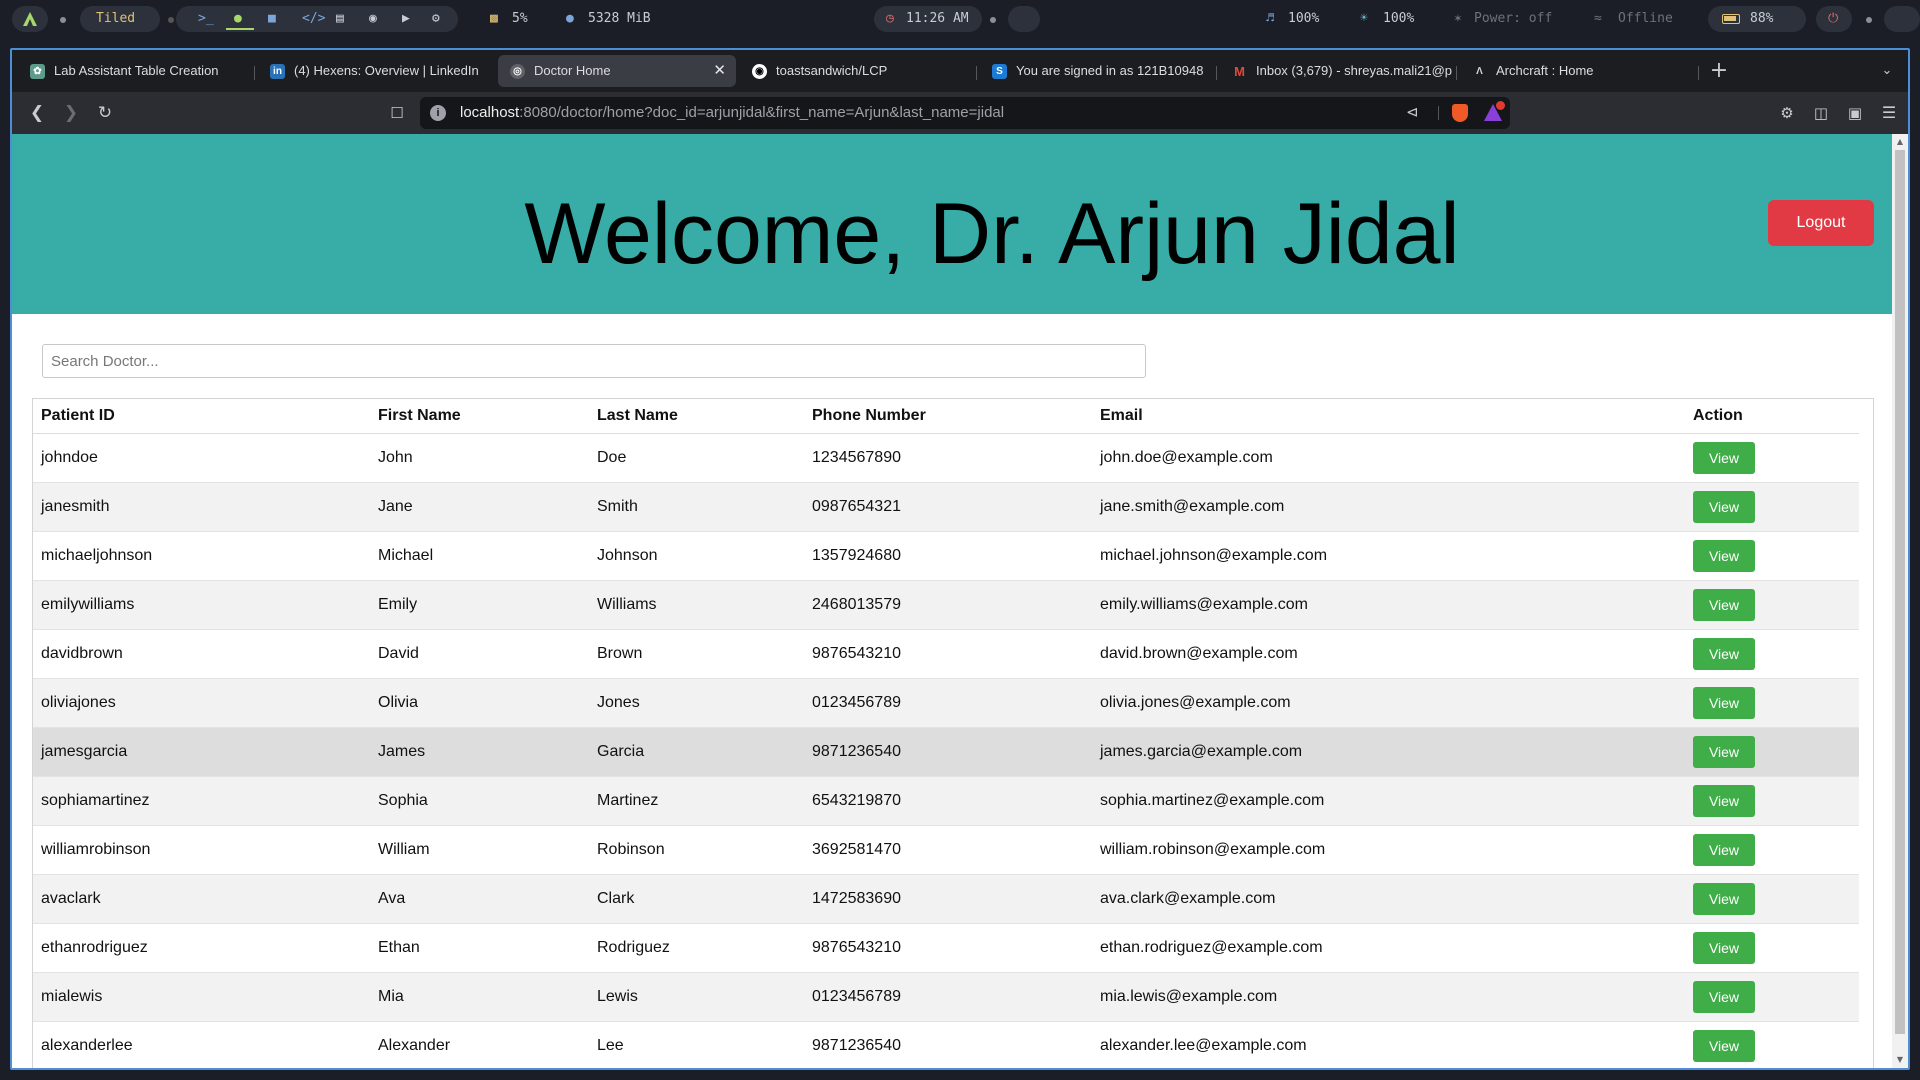 Image resolution: width=1920 pixels, height=1080 pixels. What do you see at coordinates (1388, 507) in the screenshot?
I see `email-cell: jane.smith@example.com` at bounding box center [1388, 507].